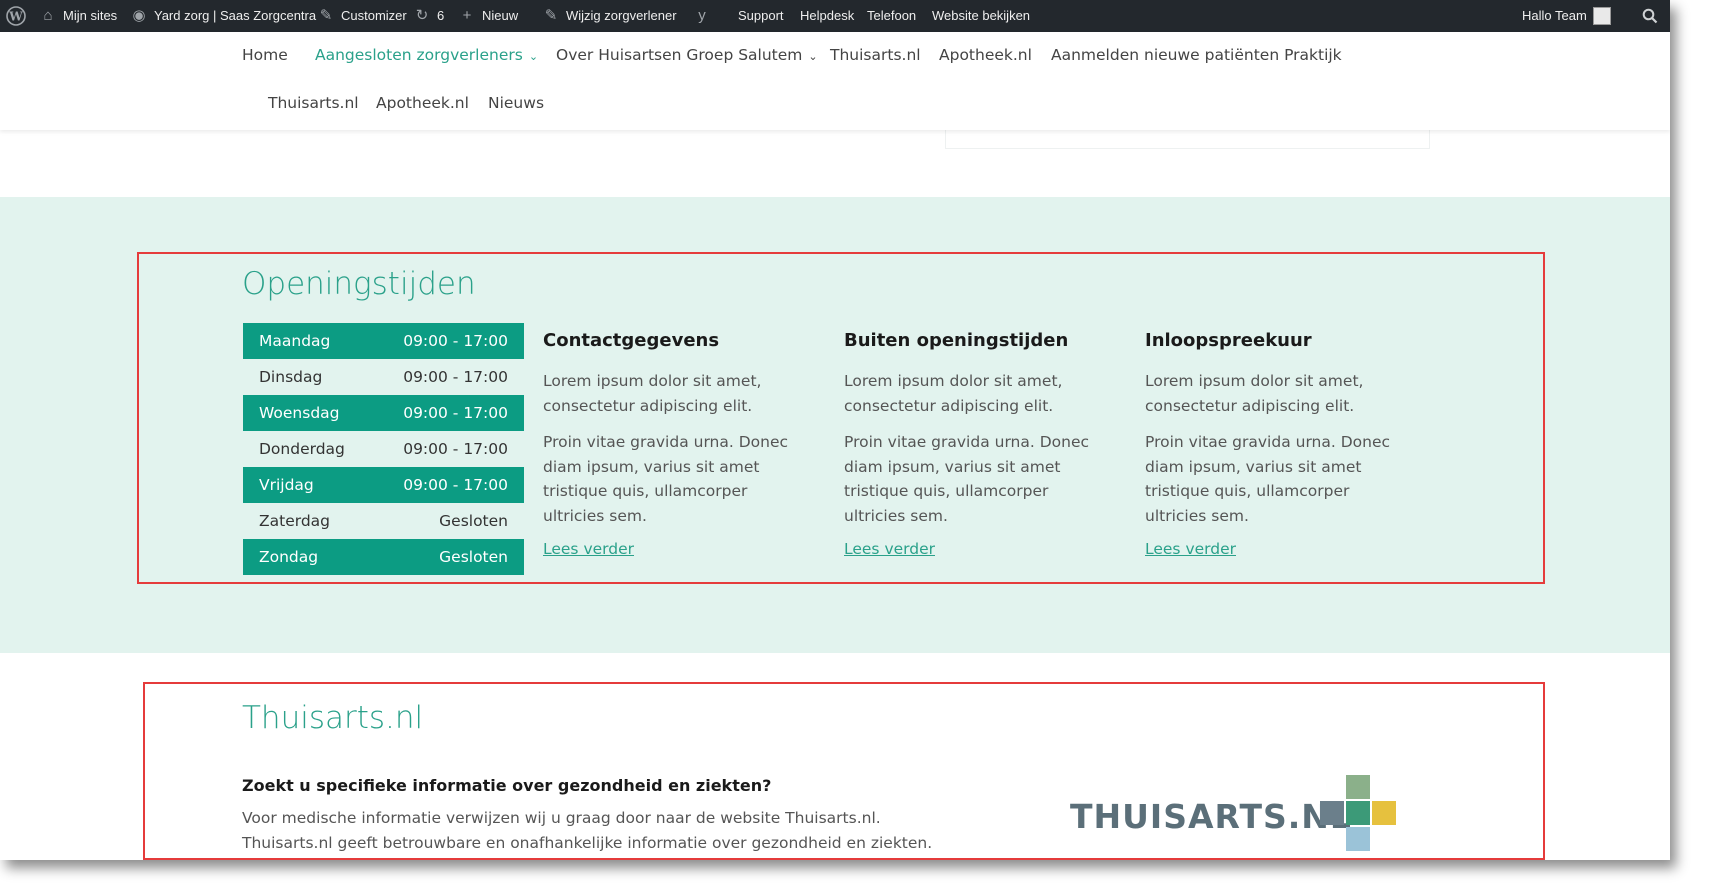 The height and width of the screenshot is (888, 1710). What do you see at coordinates (383, 377) in the screenshot?
I see `table-row: Dinsdag 09:00 - 17:00` at bounding box center [383, 377].